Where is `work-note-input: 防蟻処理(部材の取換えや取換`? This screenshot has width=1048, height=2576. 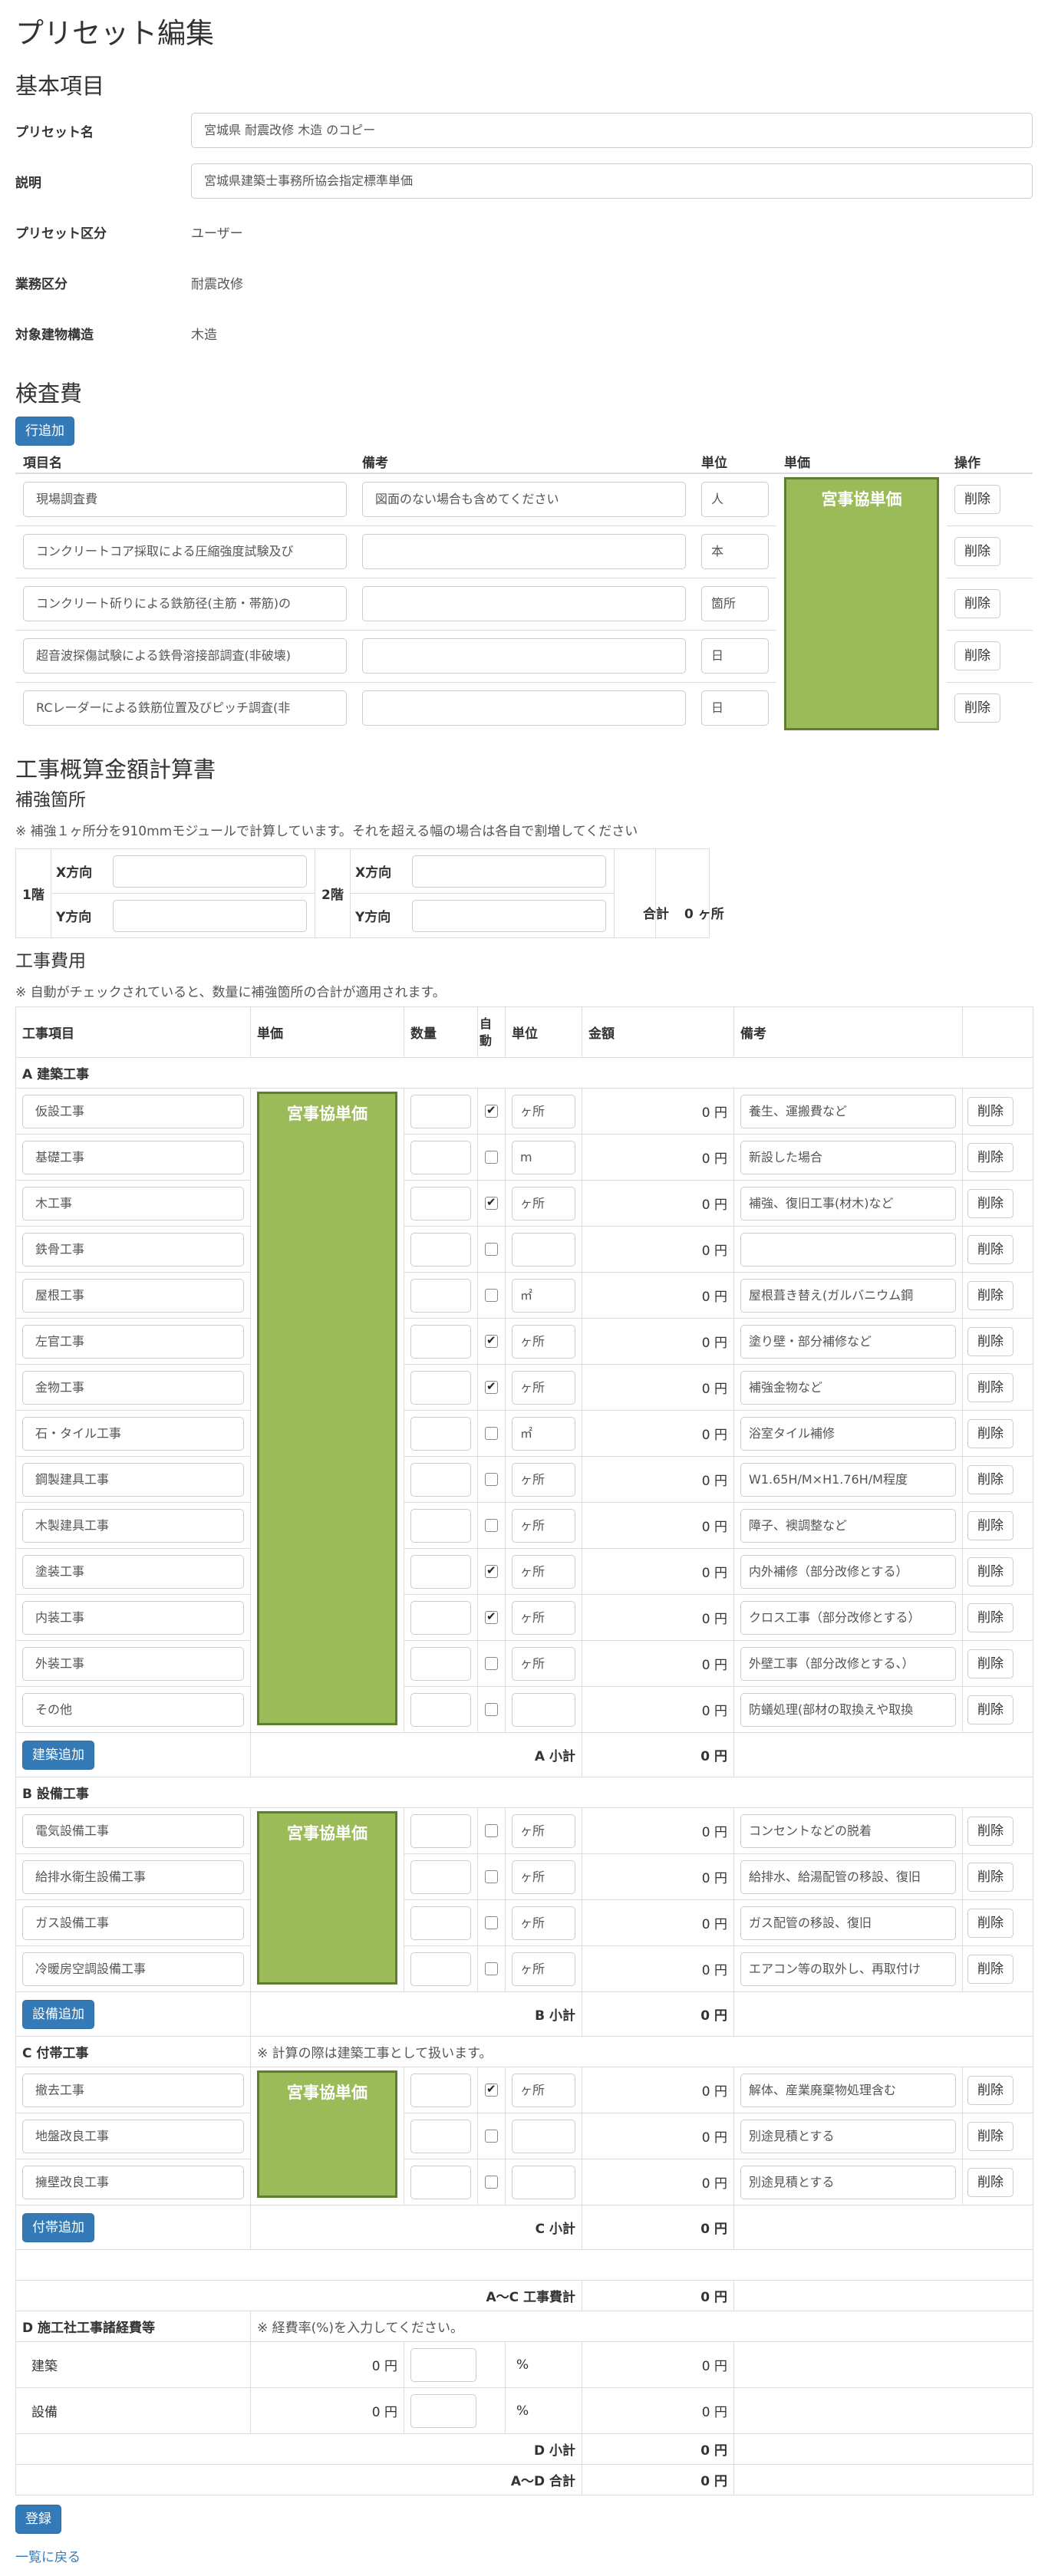 work-note-input: 防蟻処理(部材の取換えや取換 is located at coordinates (848, 1709).